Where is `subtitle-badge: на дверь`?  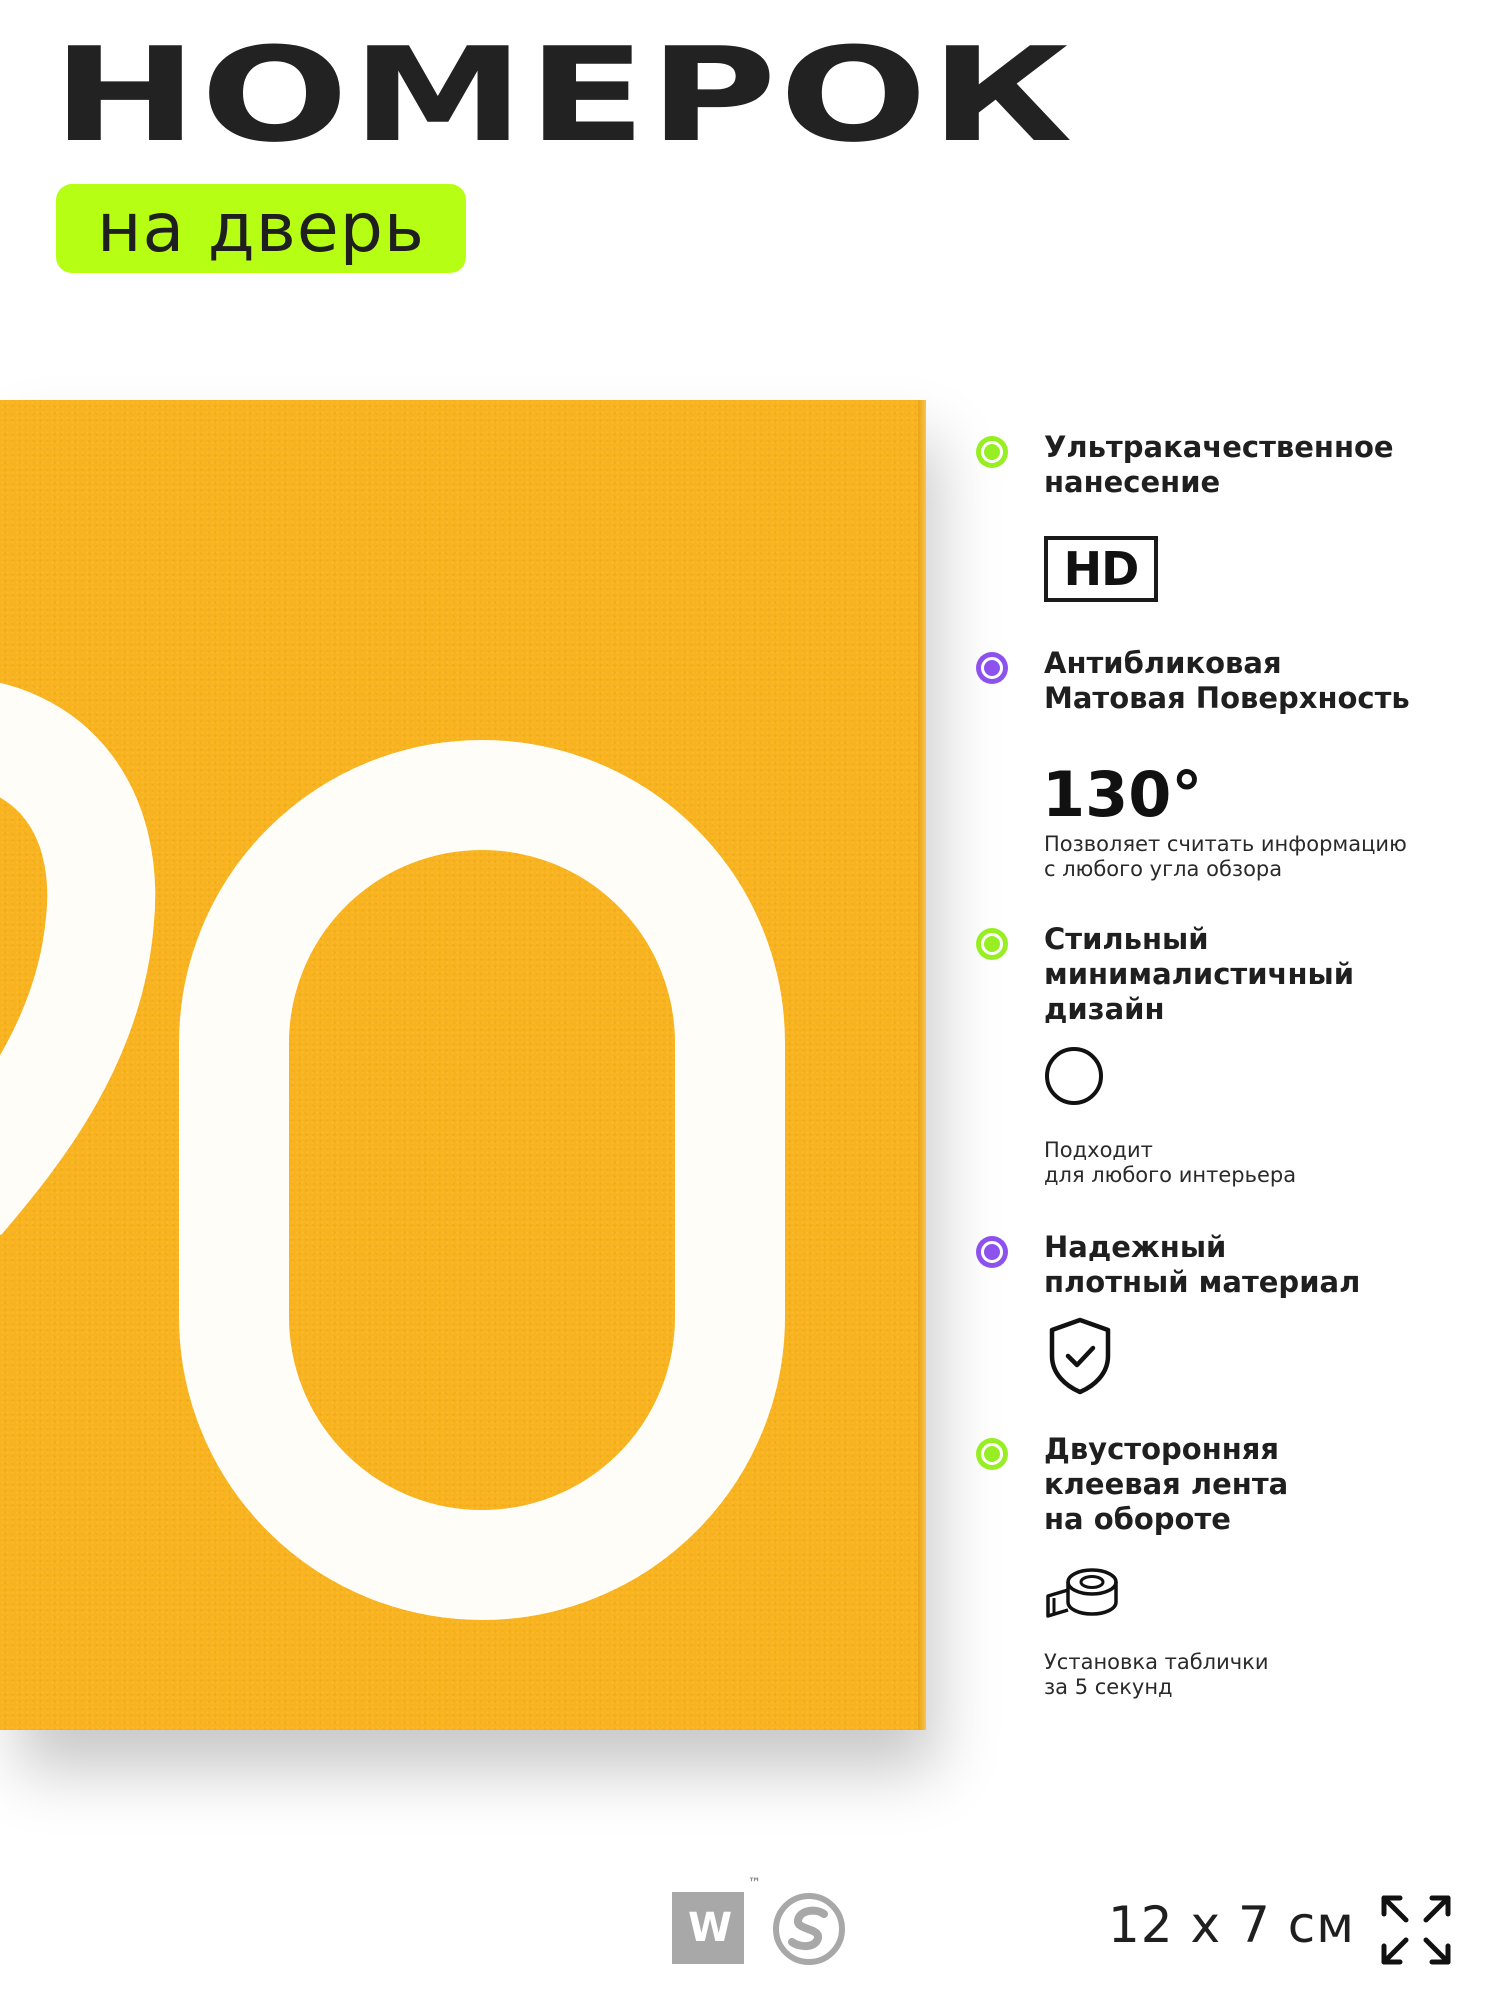 subtitle-badge: на дверь is located at coordinates (261, 228).